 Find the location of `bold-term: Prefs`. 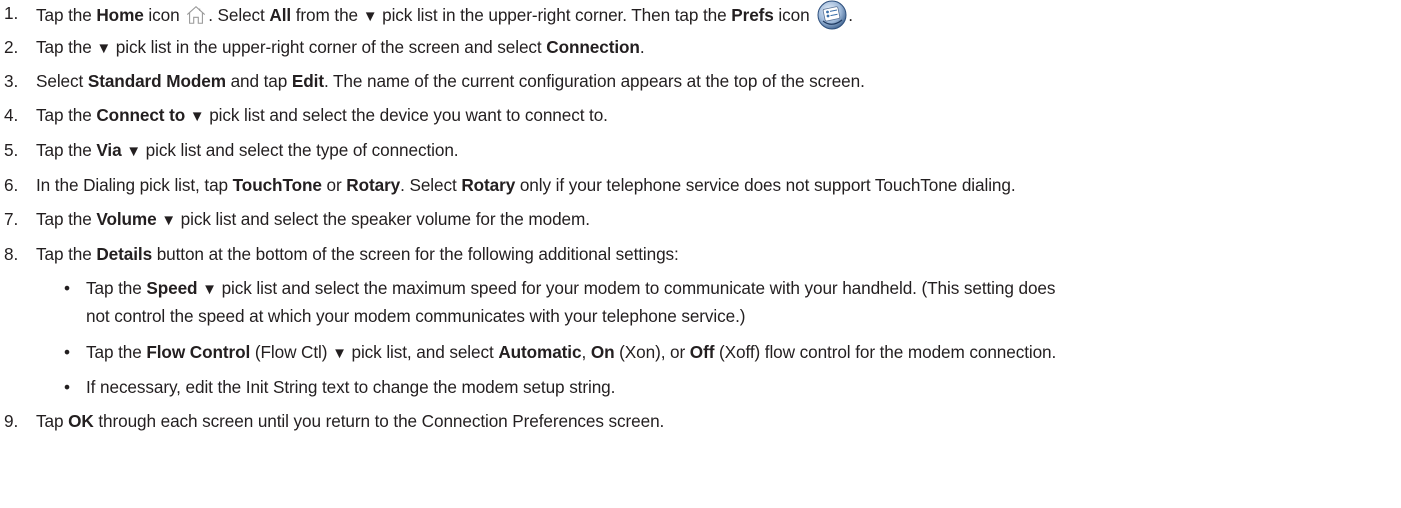

bold-term: Prefs is located at coordinates (752, 15).